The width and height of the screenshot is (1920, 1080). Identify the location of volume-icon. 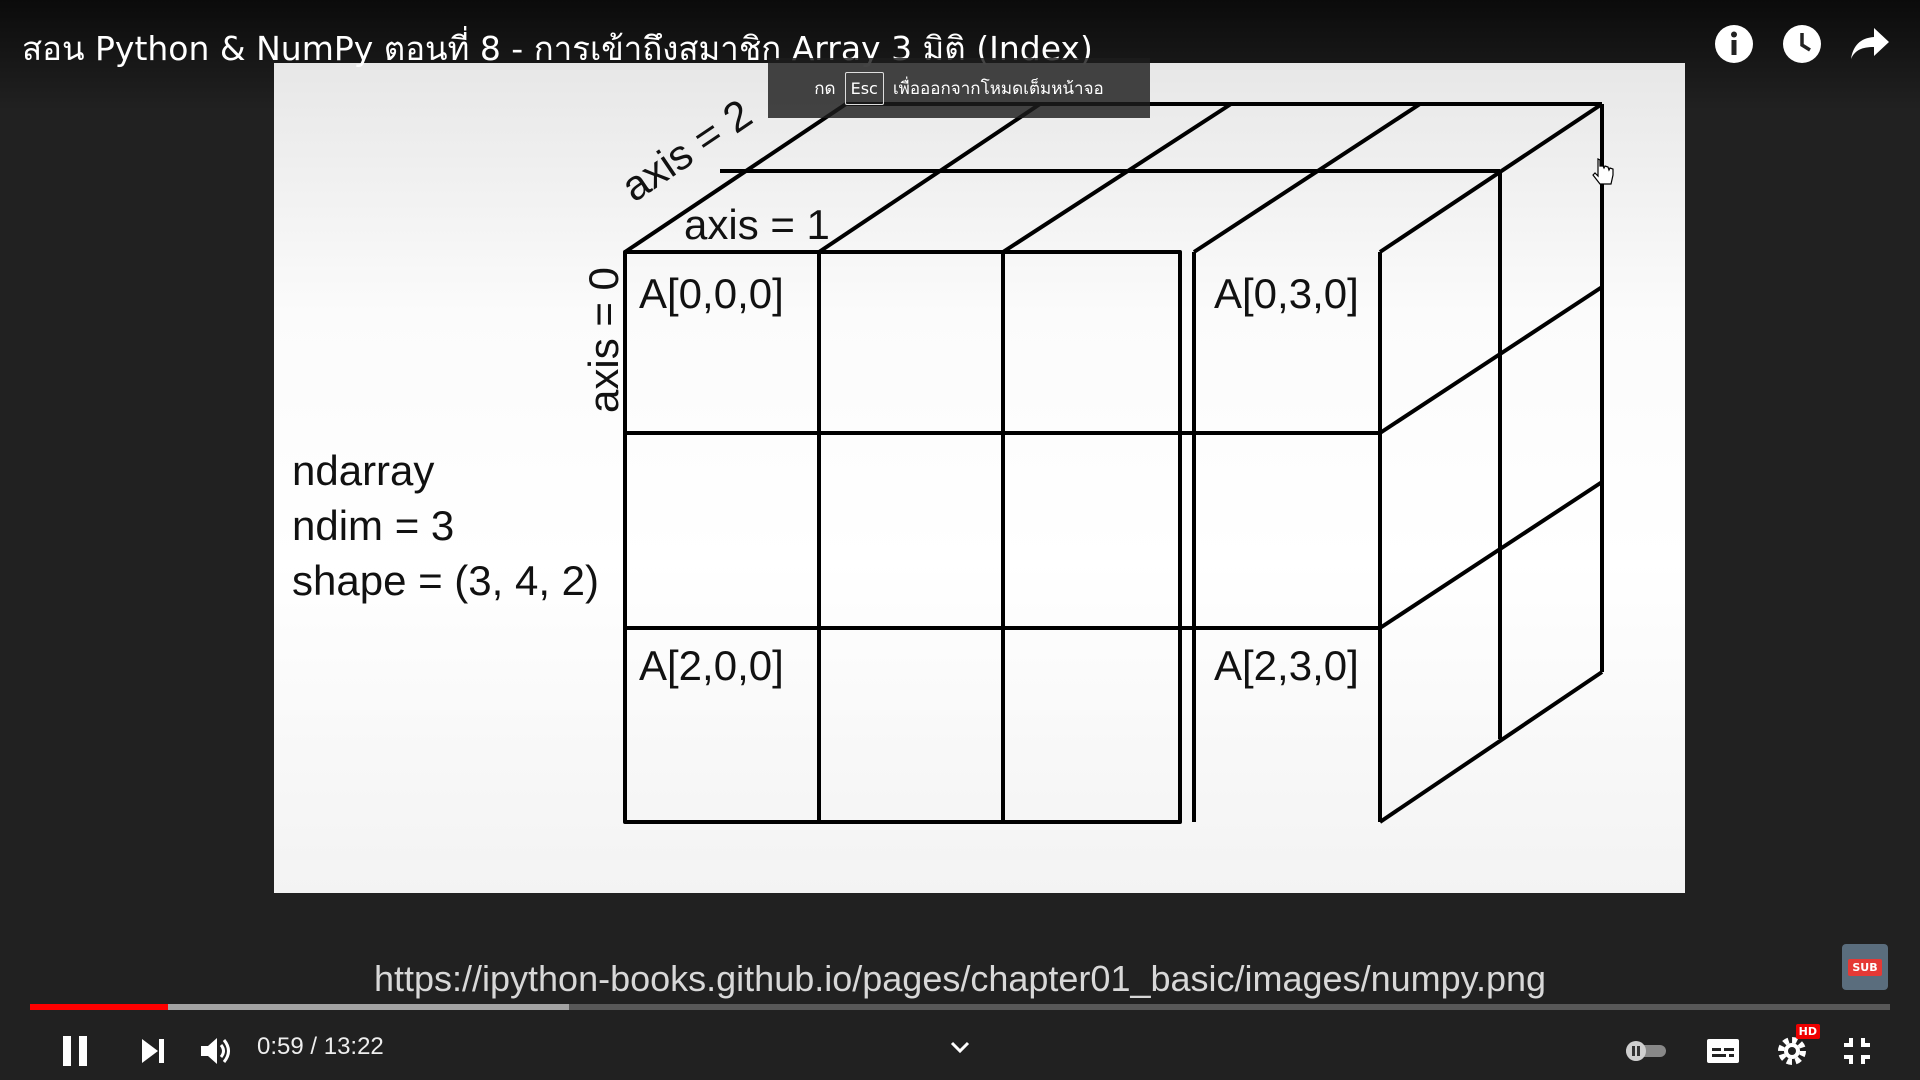
(215, 1051).